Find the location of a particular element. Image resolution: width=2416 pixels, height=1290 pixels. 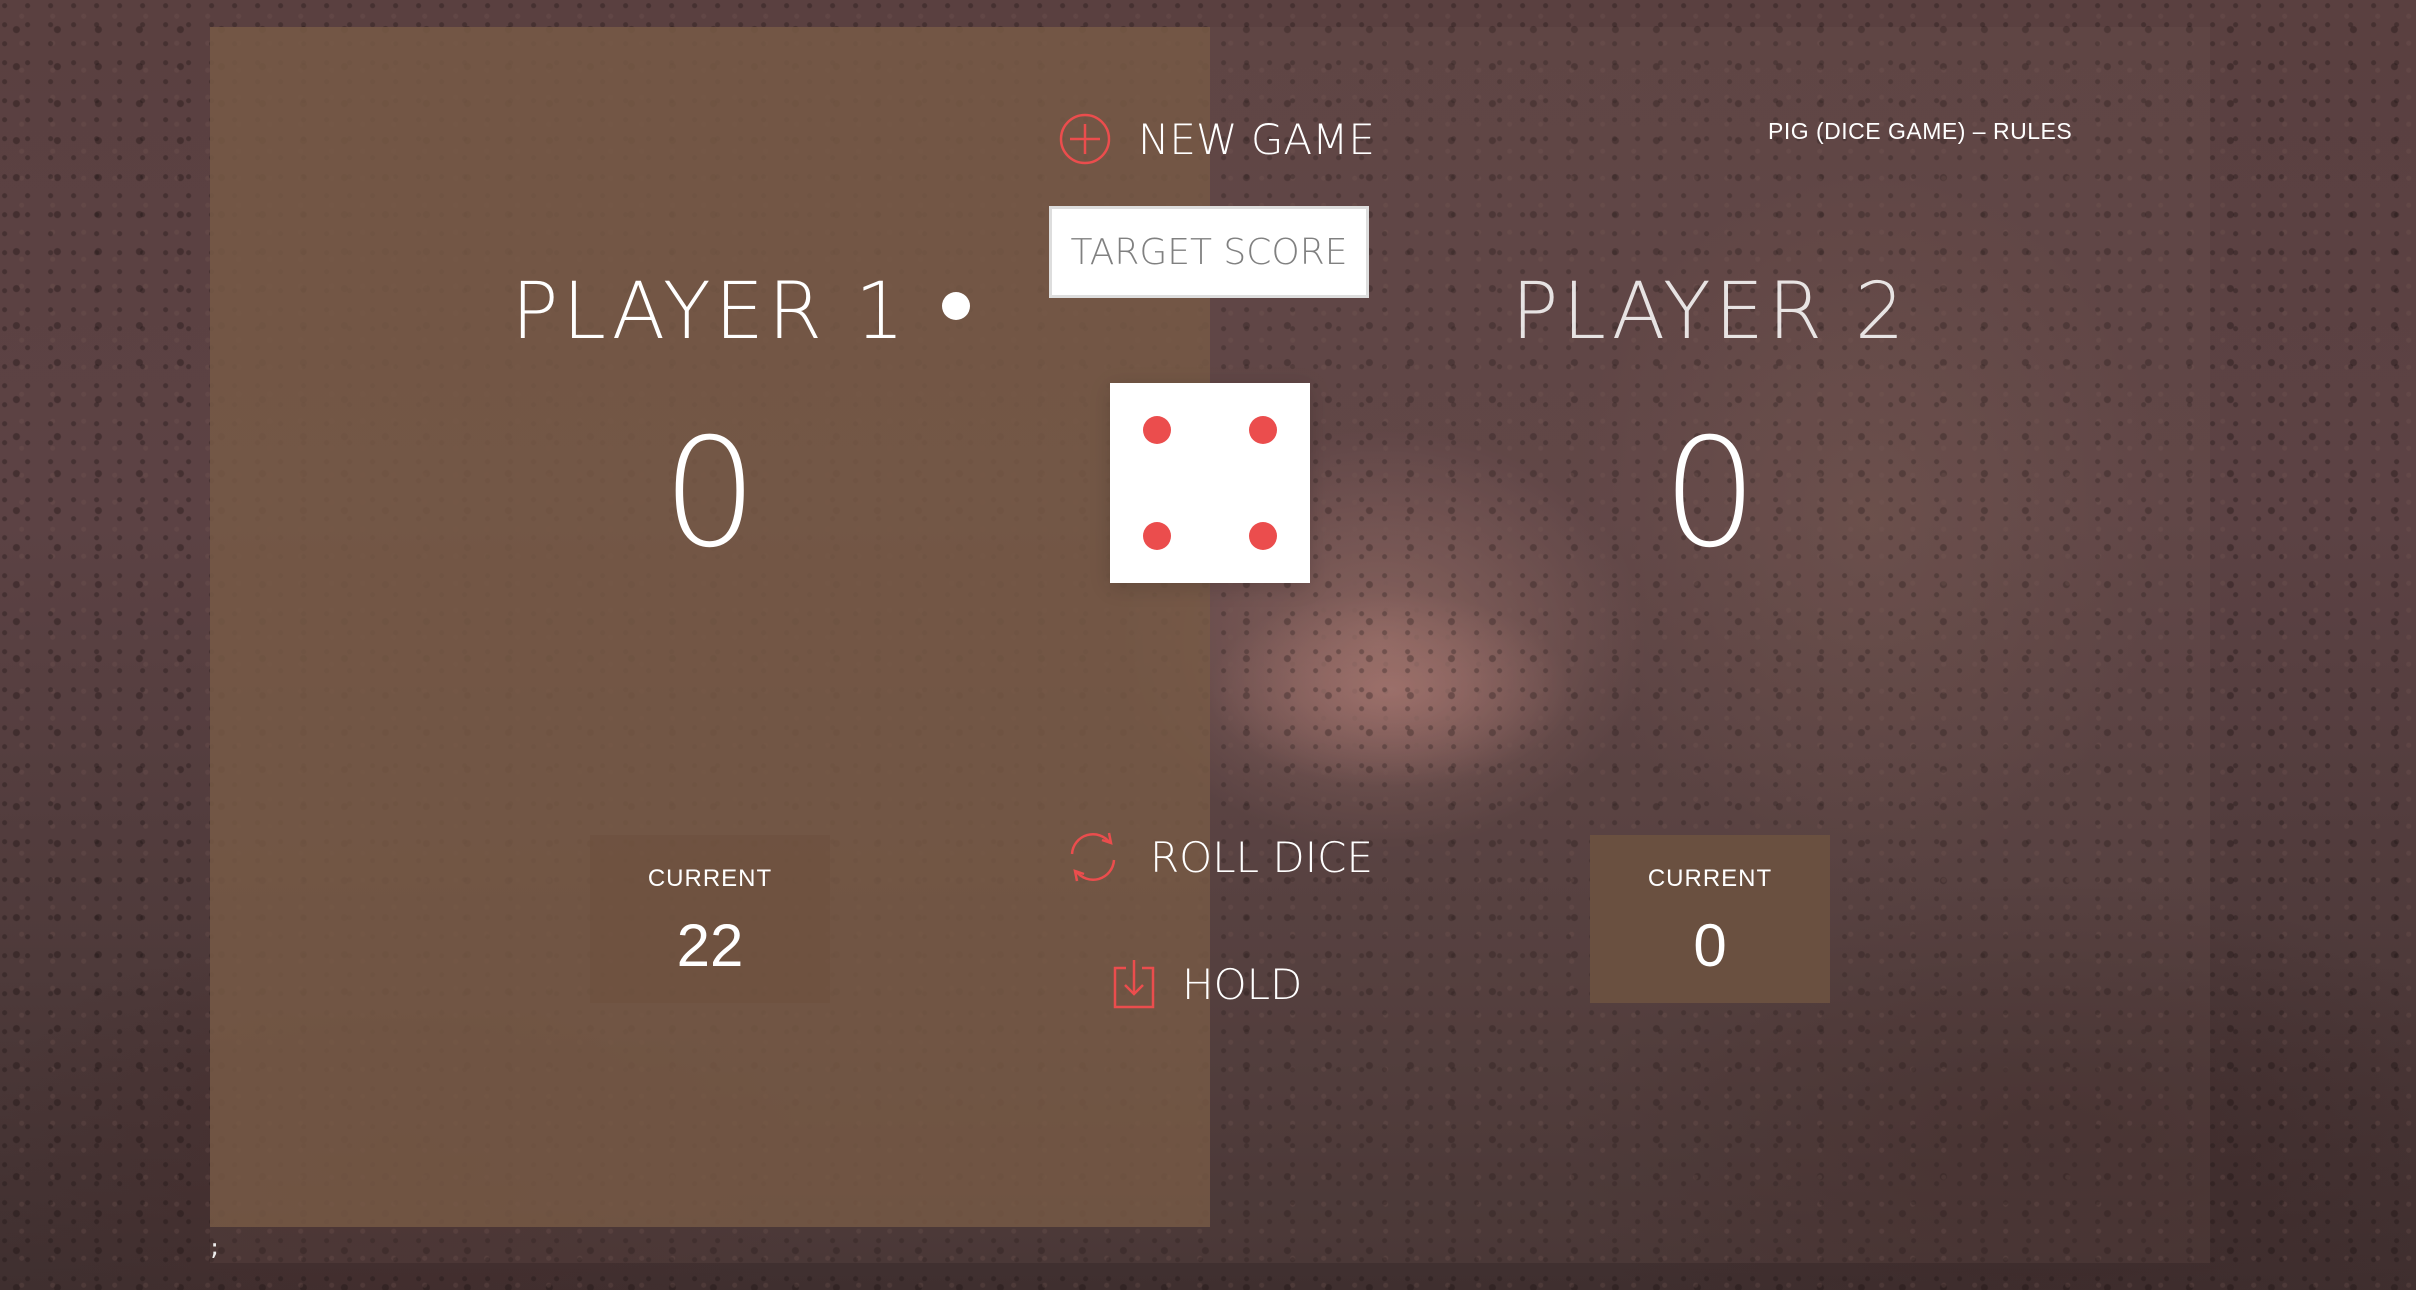

hold-button: HOLD is located at coordinates (1207, 984).